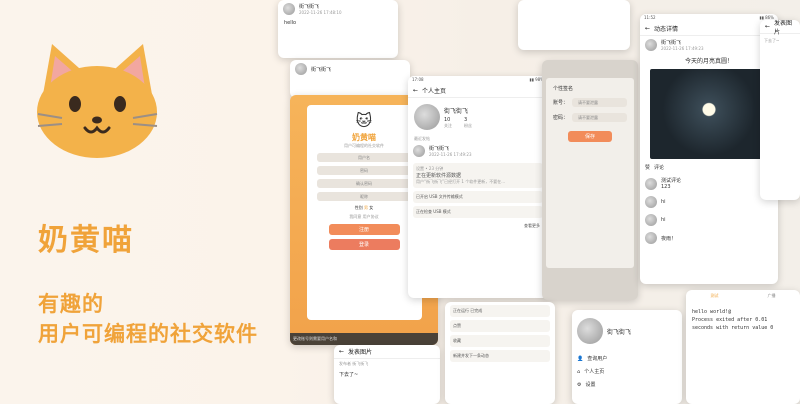 This screenshot has height=404, width=800. What do you see at coordinates (580, 358) in the screenshot?
I see `person-icon: 👤` at bounding box center [580, 358].